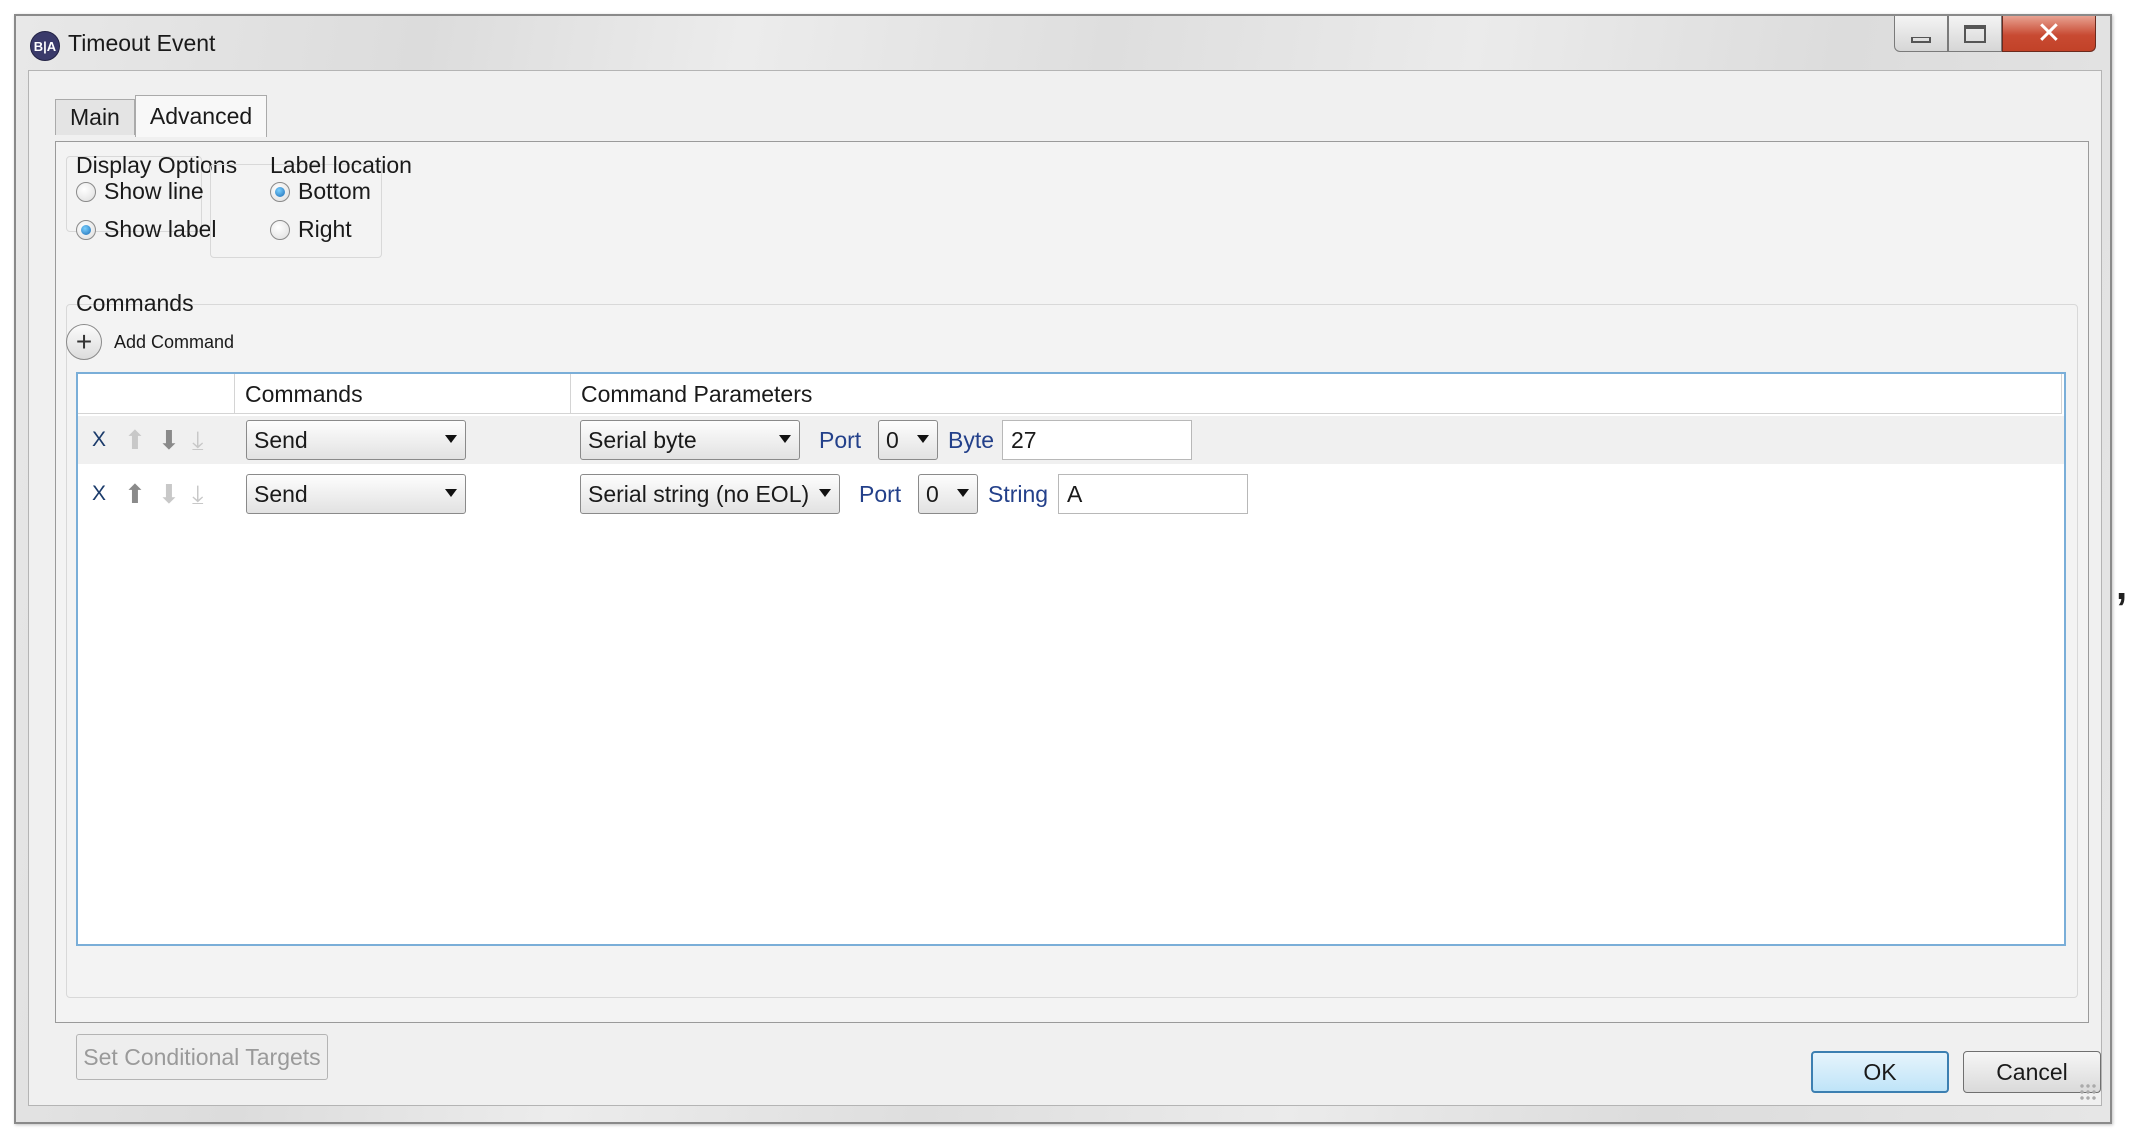 This screenshot has width=2136, height=1134. I want to click on radio-show-label: Show label, so click(146, 229).